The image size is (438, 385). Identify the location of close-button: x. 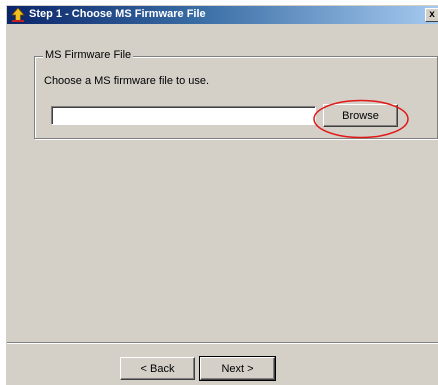
(431, 15).